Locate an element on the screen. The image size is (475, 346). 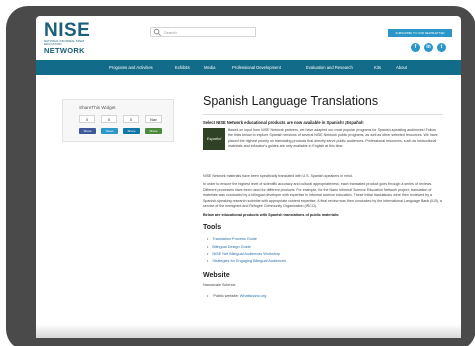
logo-network: NETWORK is located at coordinates (64, 50).